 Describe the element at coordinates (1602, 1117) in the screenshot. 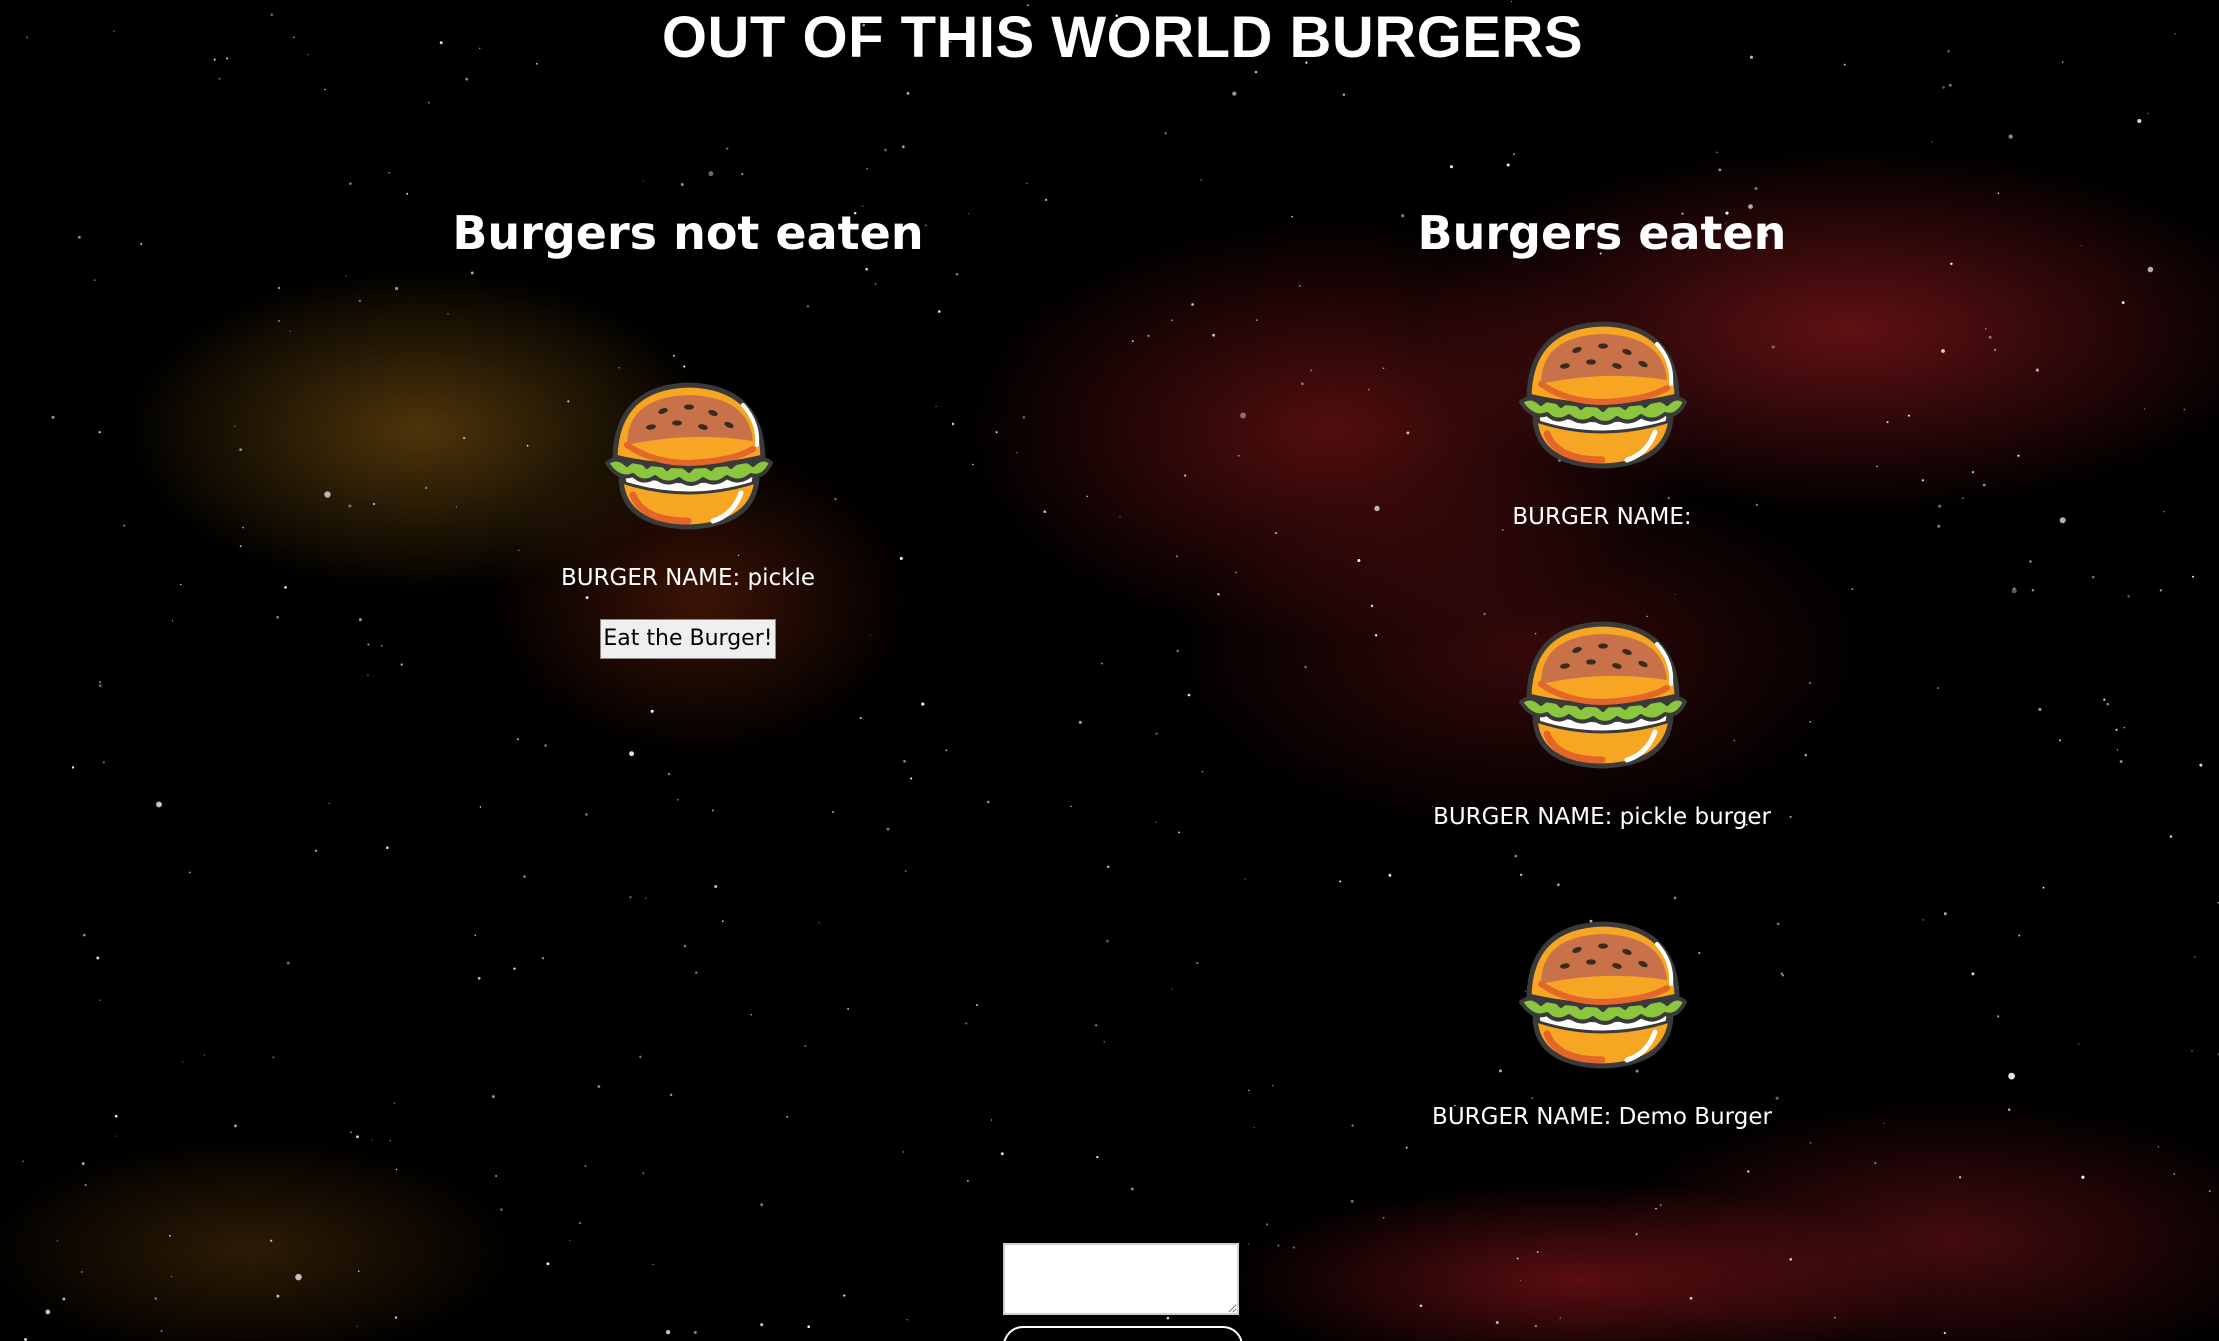

I see `burger-name-label: BURGER NAME: Demo Burger` at that location.